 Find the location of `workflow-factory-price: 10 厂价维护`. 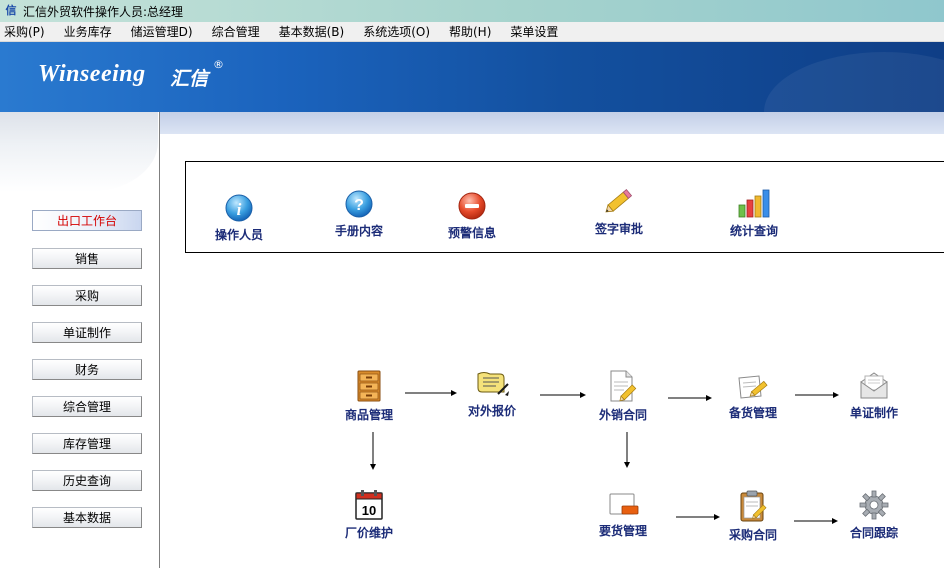

workflow-factory-price: 10 厂价维护 is located at coordinates (369, 515).